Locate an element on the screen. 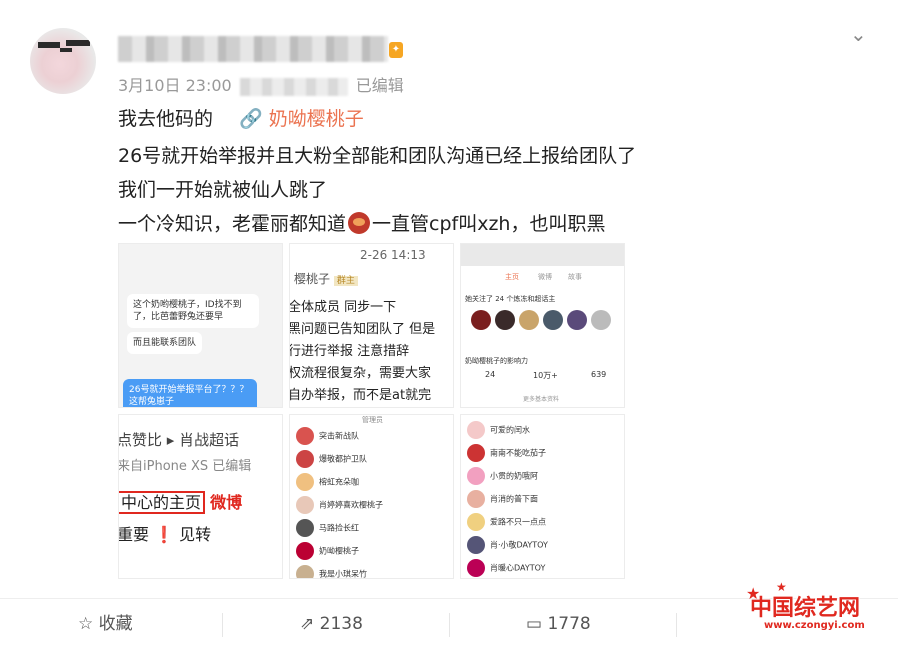 The height and width of the screenshot is (650, 898). watermark-title: 中国综艺网 is located at coordinates (805, 608).